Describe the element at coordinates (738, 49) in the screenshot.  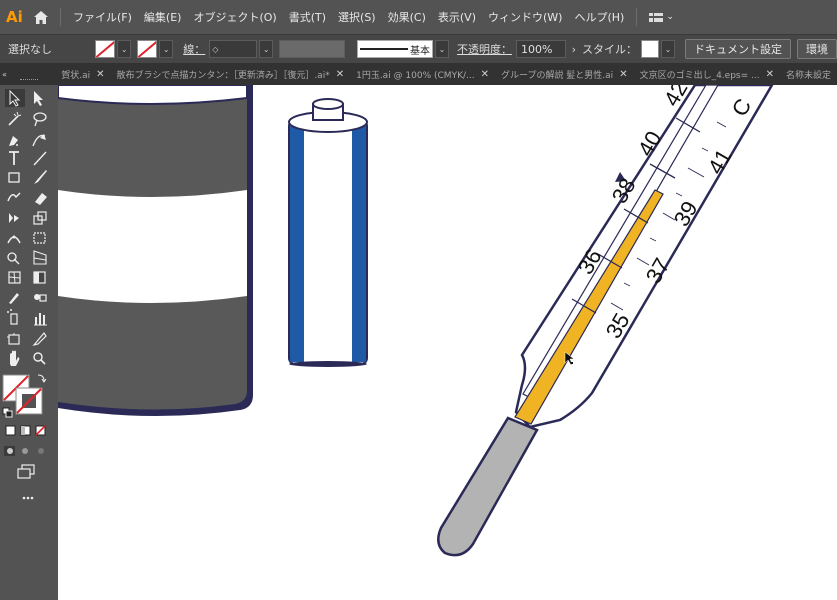
I see `document-setup-button: ドキュメント設定` at that location.